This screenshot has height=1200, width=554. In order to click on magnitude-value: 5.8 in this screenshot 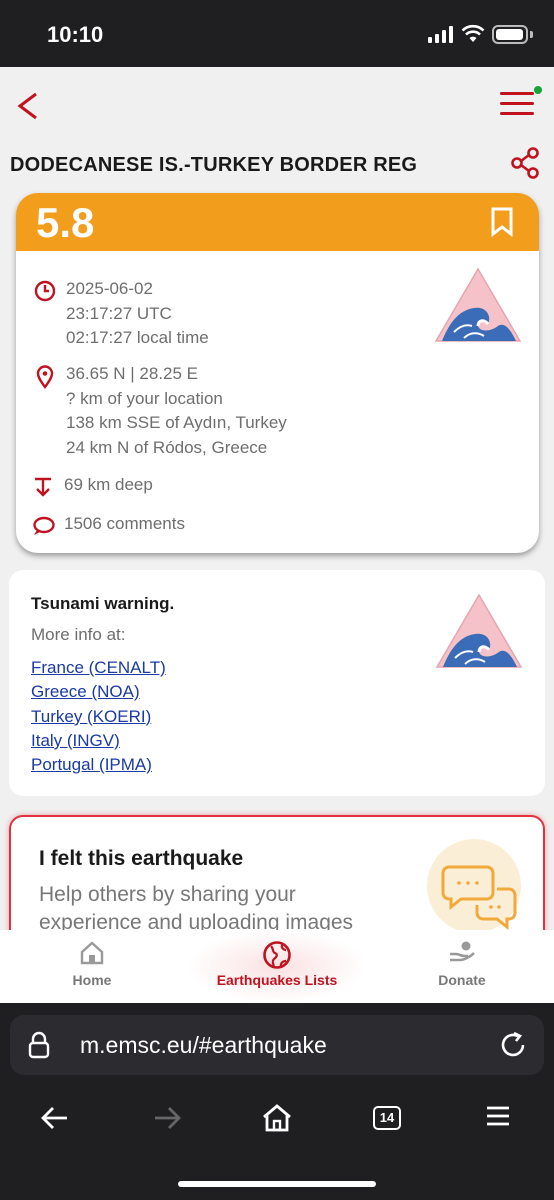, I will do `click(65, 222)`.